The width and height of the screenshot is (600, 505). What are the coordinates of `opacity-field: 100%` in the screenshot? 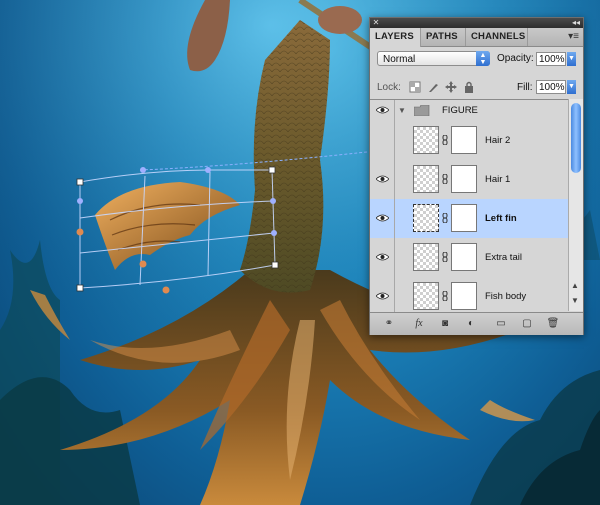 It's located at (551, 59).